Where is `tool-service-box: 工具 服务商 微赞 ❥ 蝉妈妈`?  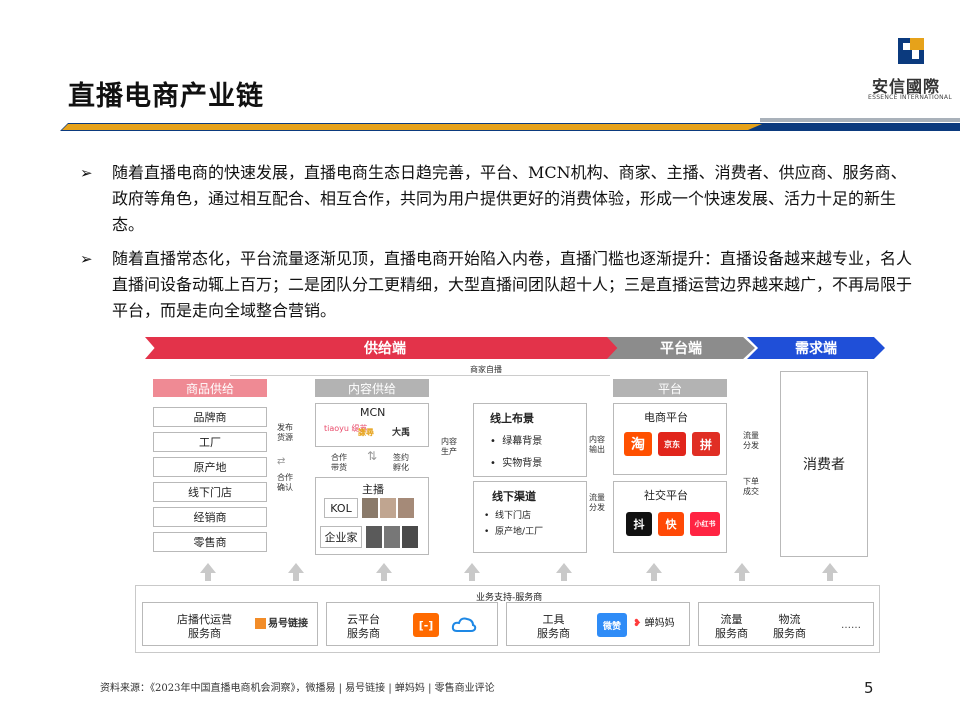
tool-service-box: 工具 服务商 微赞 ❥ 蝉妈妈 is located at coordinates (598, 624).